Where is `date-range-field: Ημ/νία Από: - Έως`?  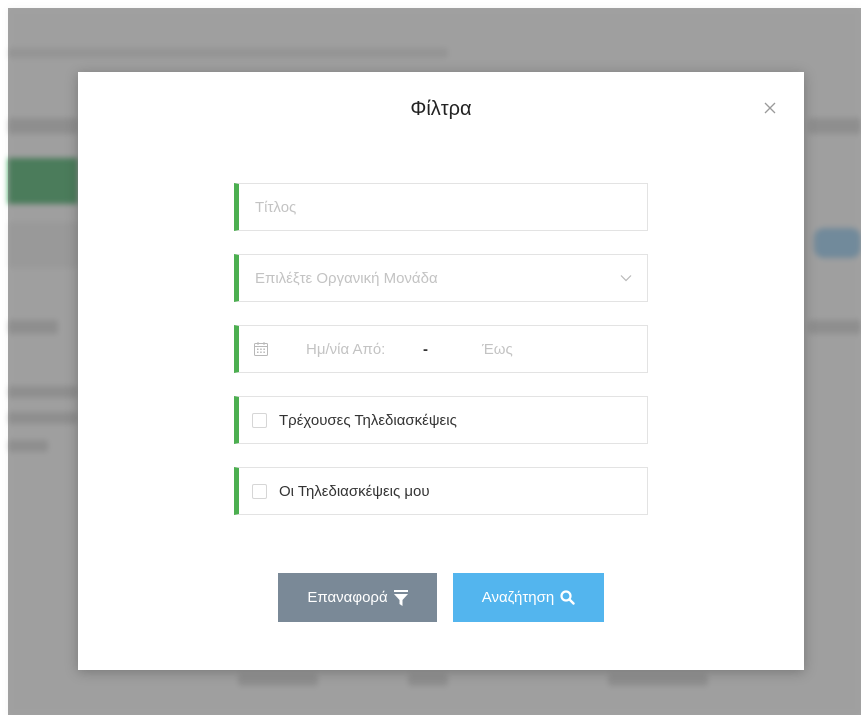
date-range-field: Ημ/νία Από: - Έως is located at coordinates (441, 349).